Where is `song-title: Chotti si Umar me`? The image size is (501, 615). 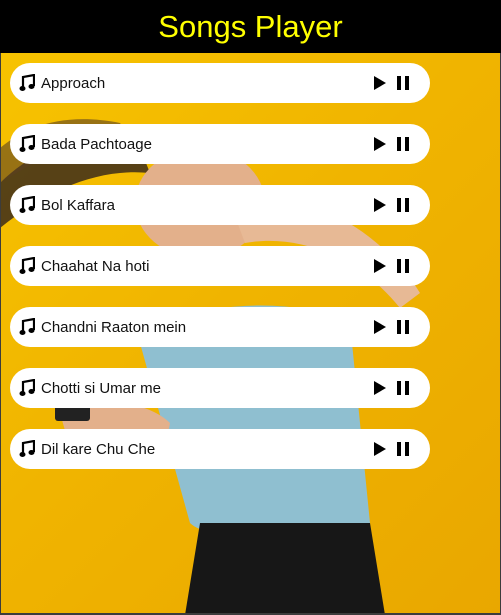 song-title: Chotti si Umar me is located at coordinates (101, 388).